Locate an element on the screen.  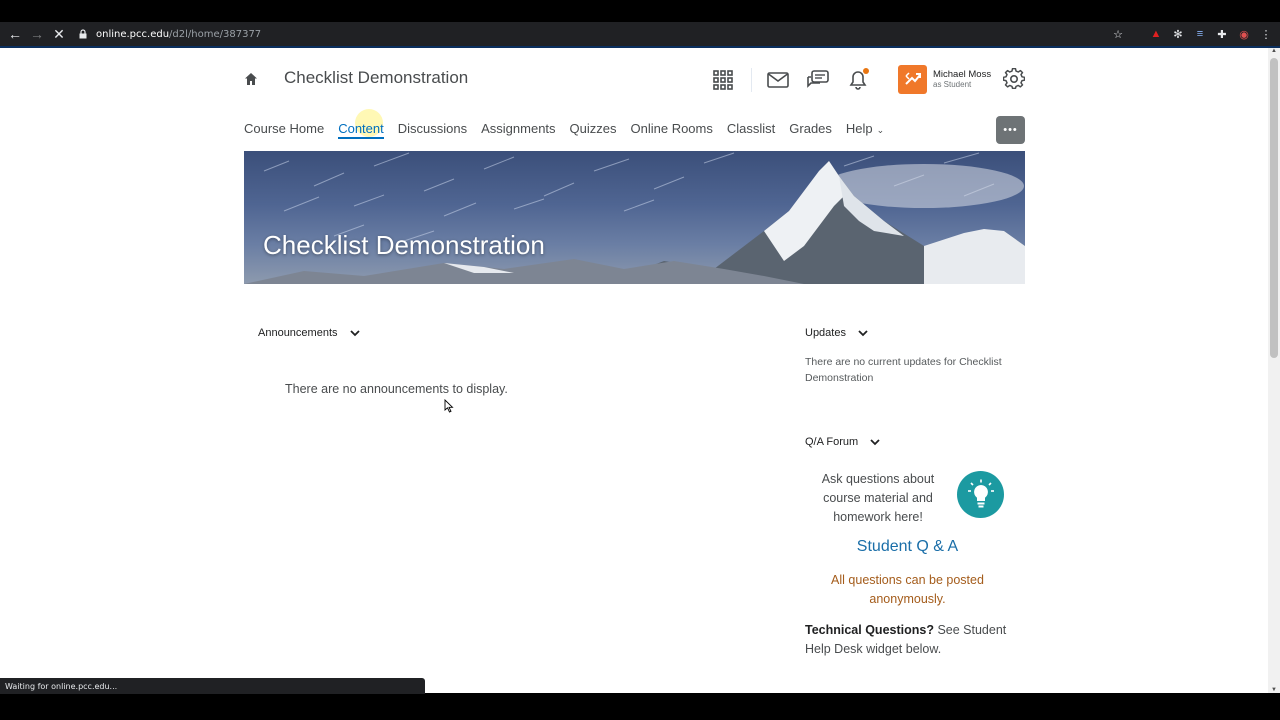
course-selector-grid-icon is located at coordinates (723, 80).